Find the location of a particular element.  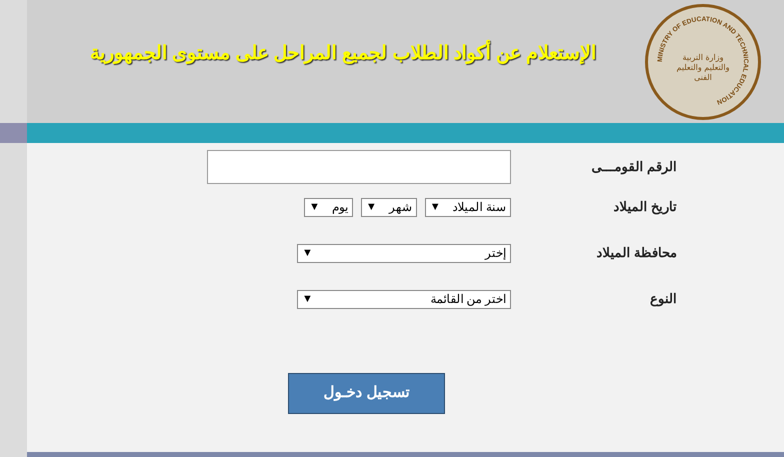

dropdown: يوم ▼ is located at coordinates (328, 207).